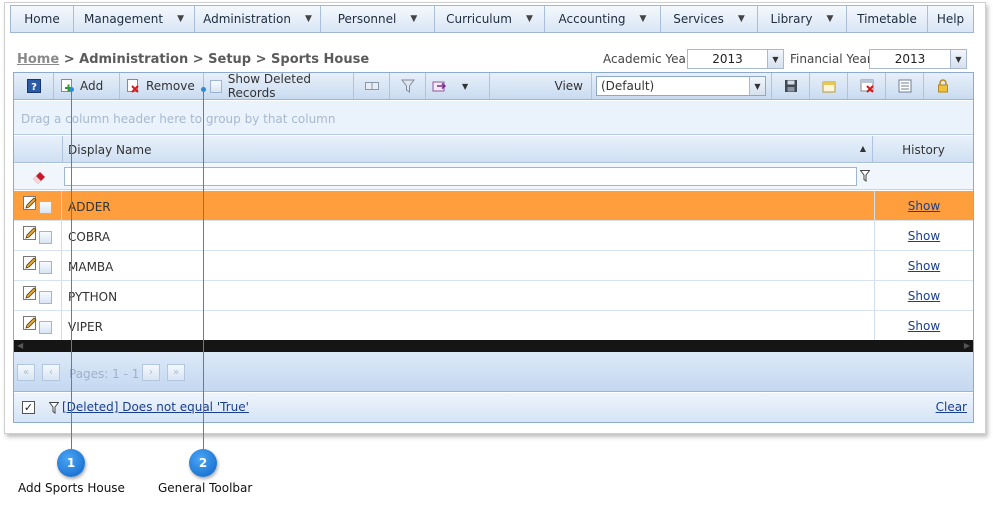 Image resolution: width=993 pixels, height=513 pixels. I want to click on scroll-right-icon: ▶, so click(967, 345).